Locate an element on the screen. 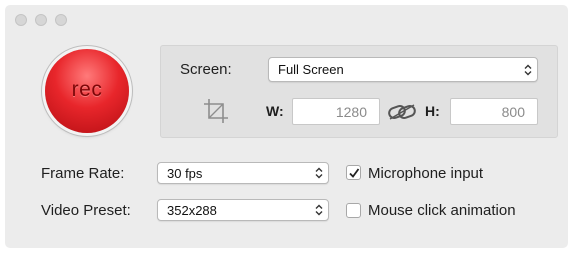 The image size is (572, 253). video-preset-label: Video Preset: is located at coordinates (86, 210).